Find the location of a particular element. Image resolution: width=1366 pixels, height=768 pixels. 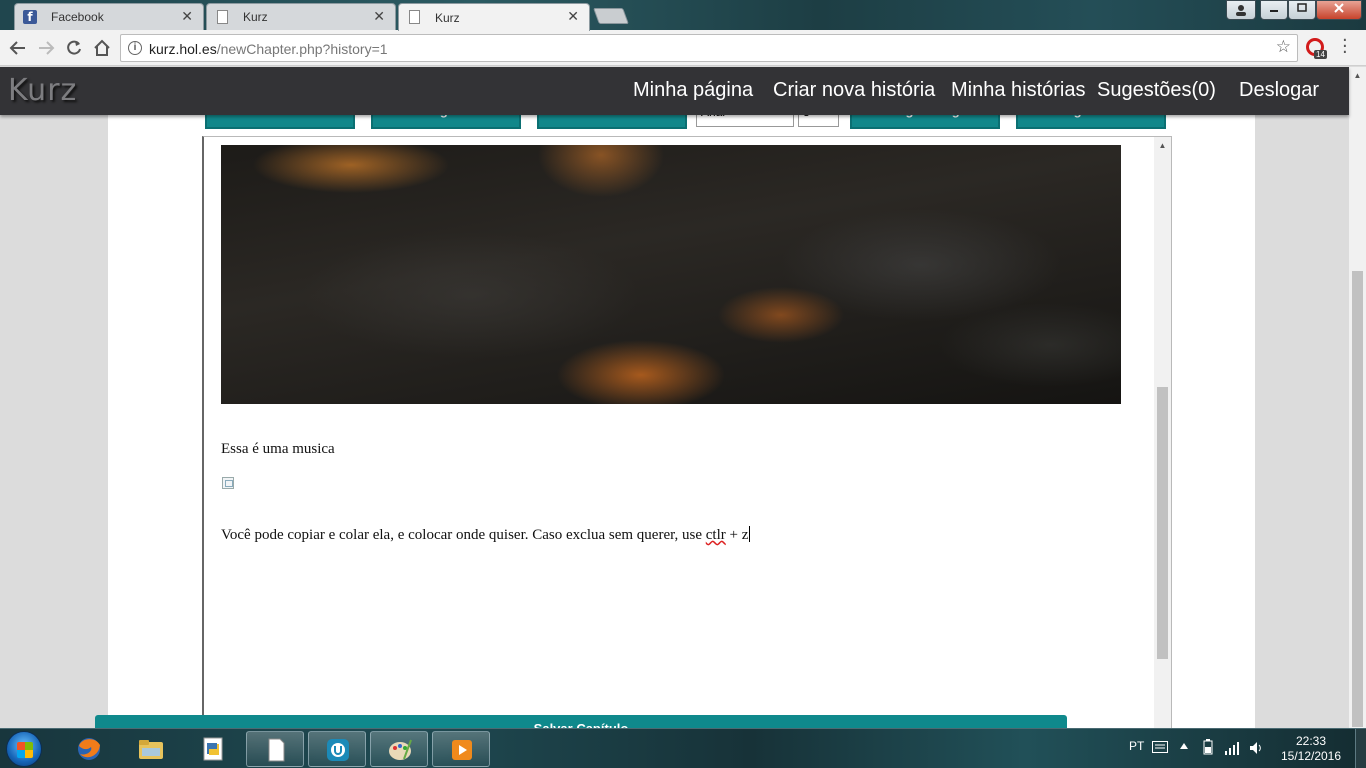

keyboard-icon is located at coordinates (1160, 747).